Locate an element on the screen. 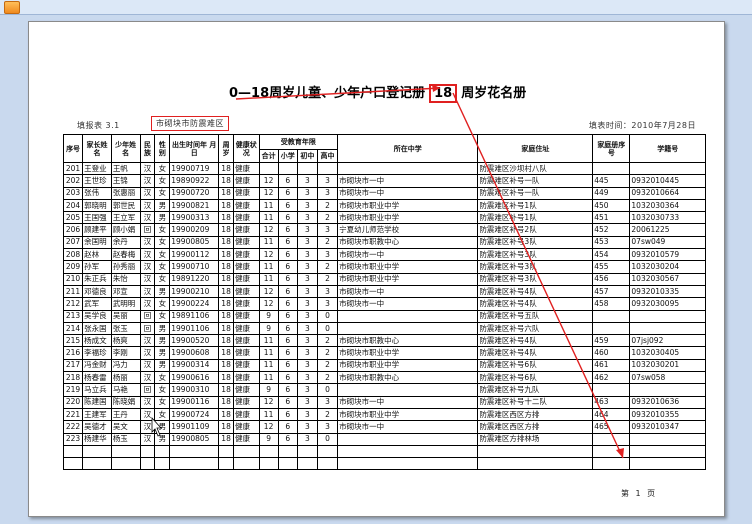 The width and height of the screenshot is (752, 524). table-cell: 19900608 is located at coordinates (194, 353).